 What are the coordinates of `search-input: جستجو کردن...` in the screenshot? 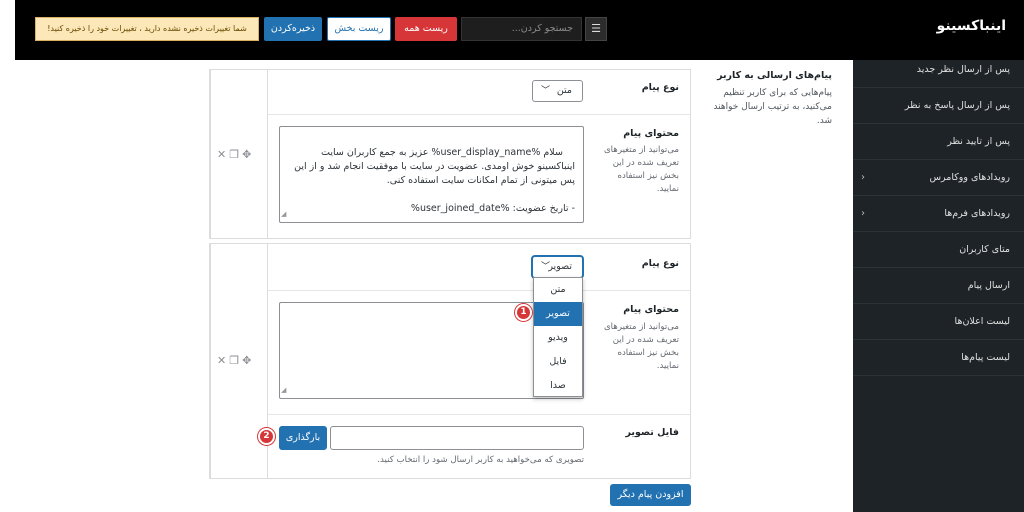 It's located at (521, 29).